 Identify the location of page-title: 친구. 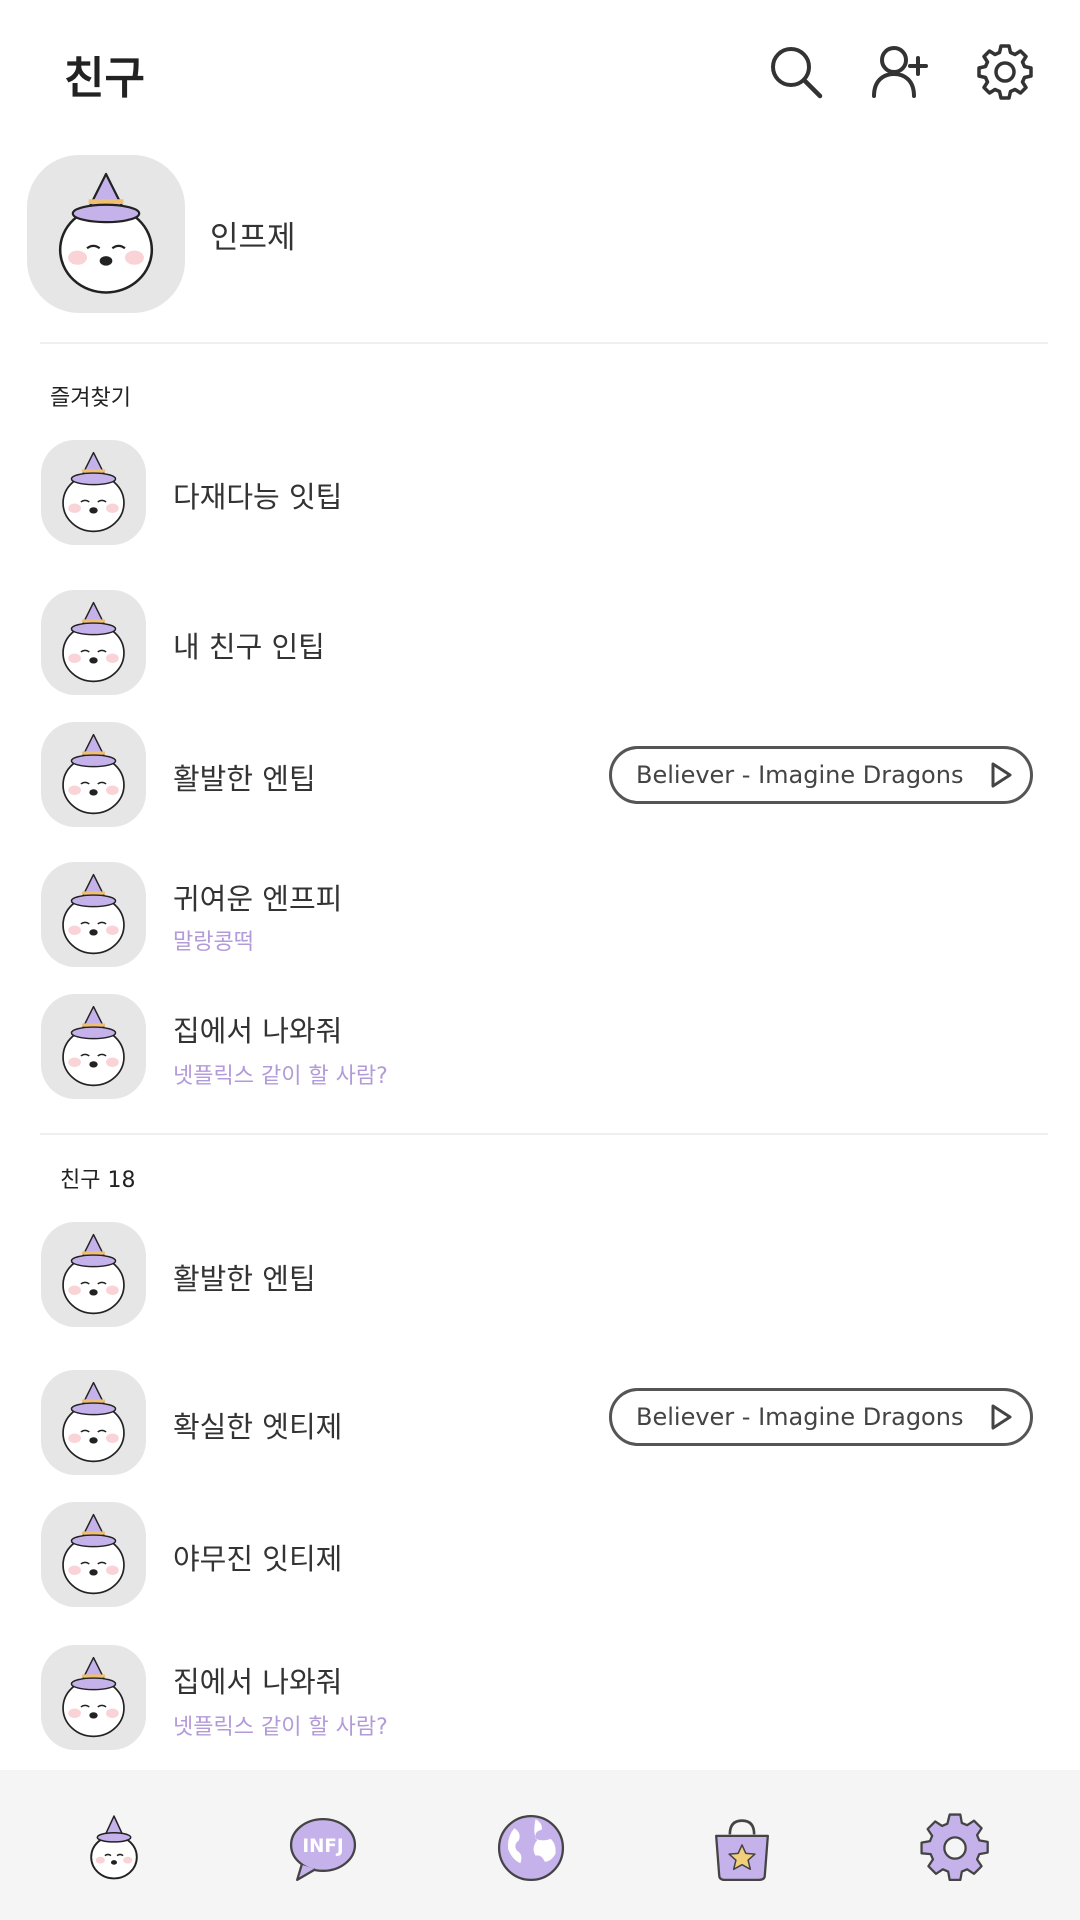
(104, 78).